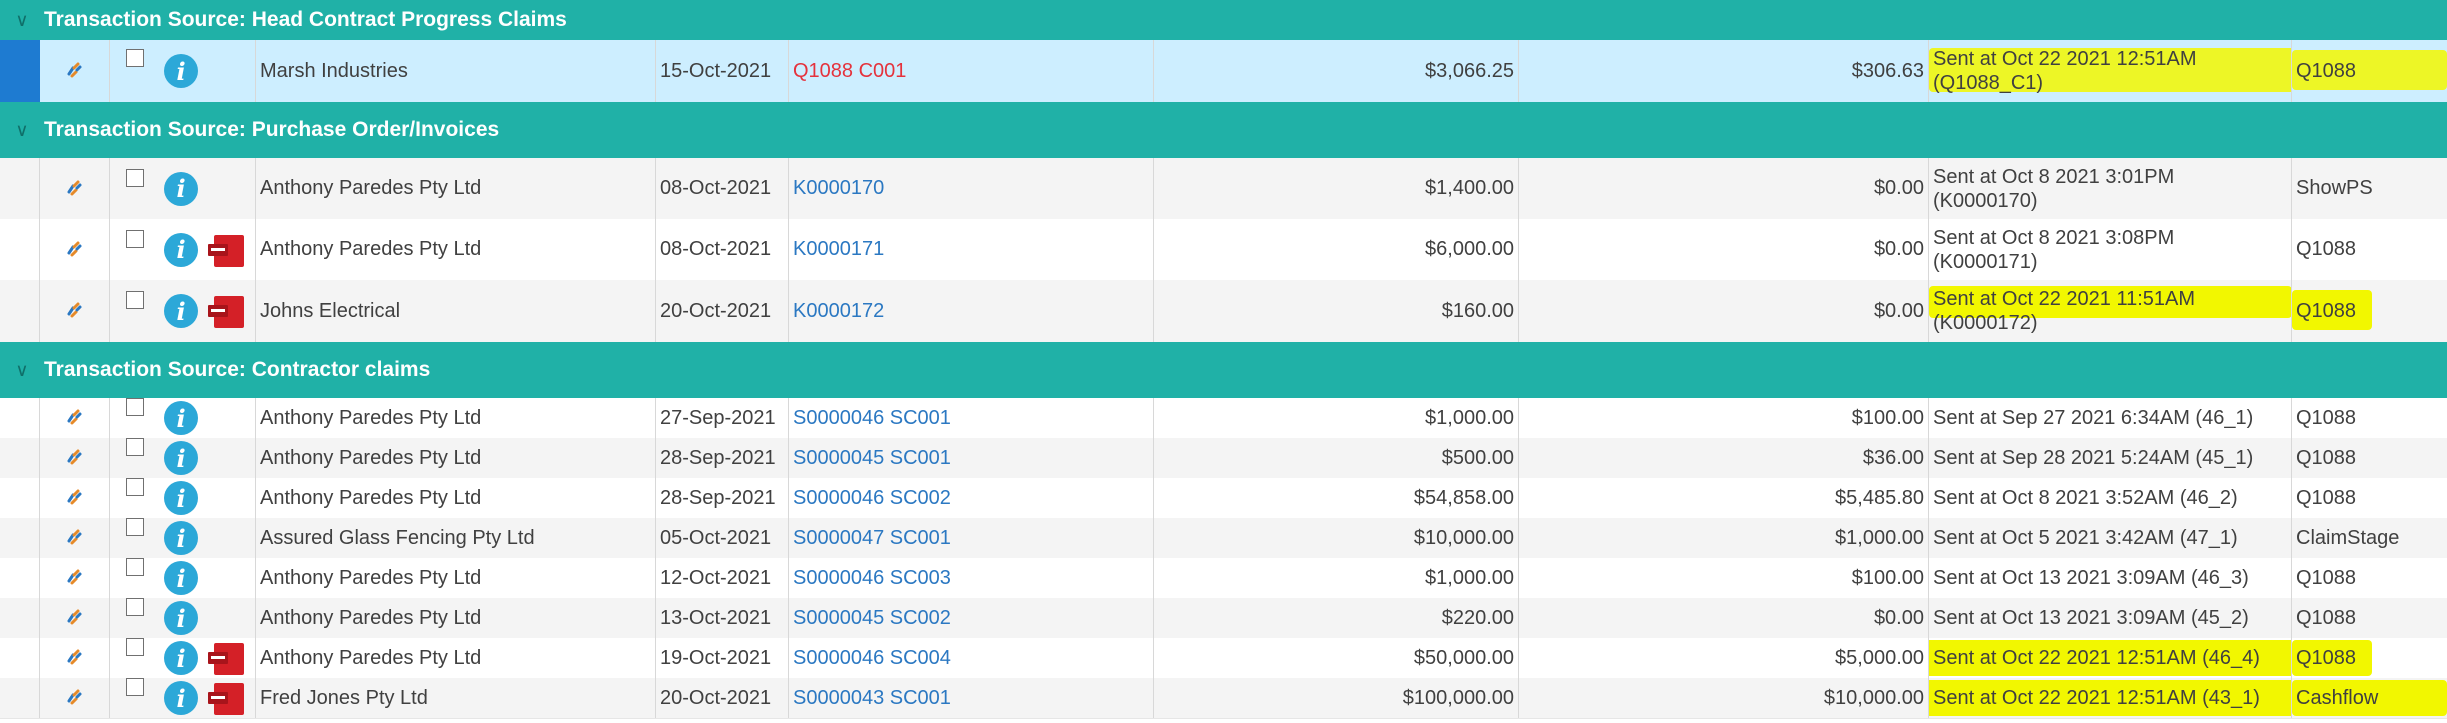 The width and height of the screenshot is (2447, 723). Describe the element at coordinates (722, 538) in the screenshot. I see `transaction-date: 05-Oct-2021` at that location.